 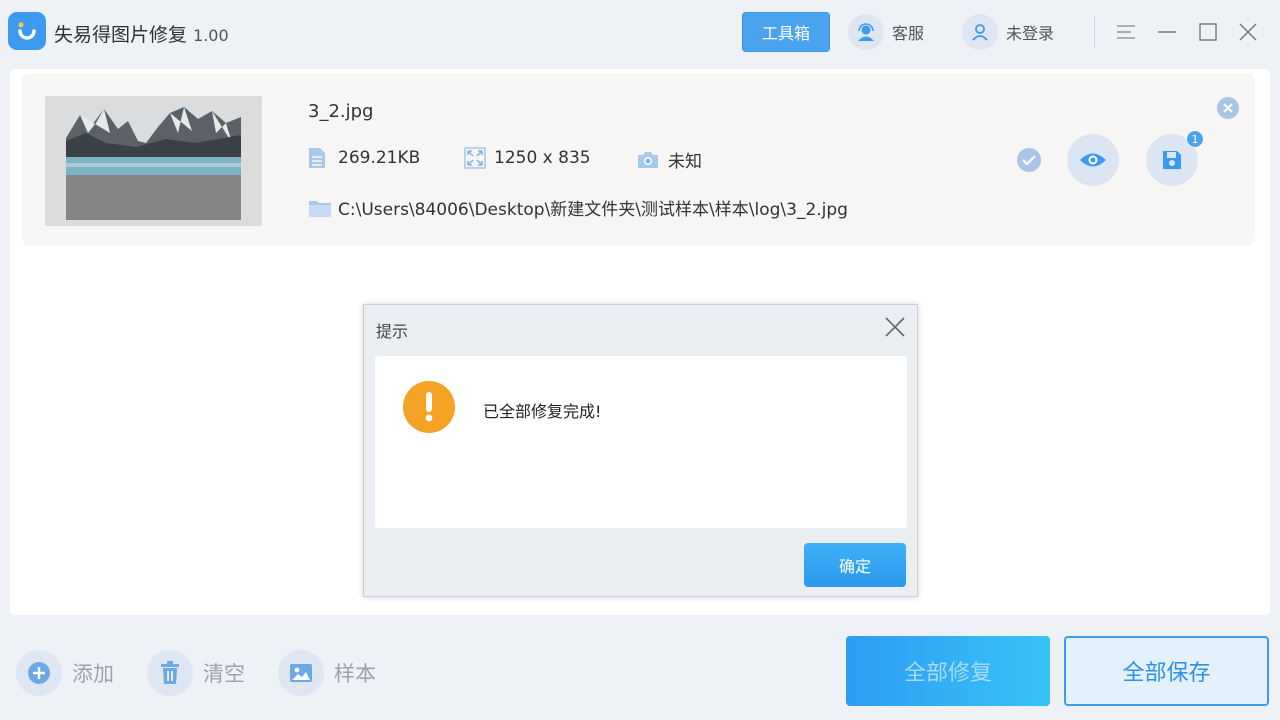 I want to click on save-file-button: 1, so click(x=1175, y=158).